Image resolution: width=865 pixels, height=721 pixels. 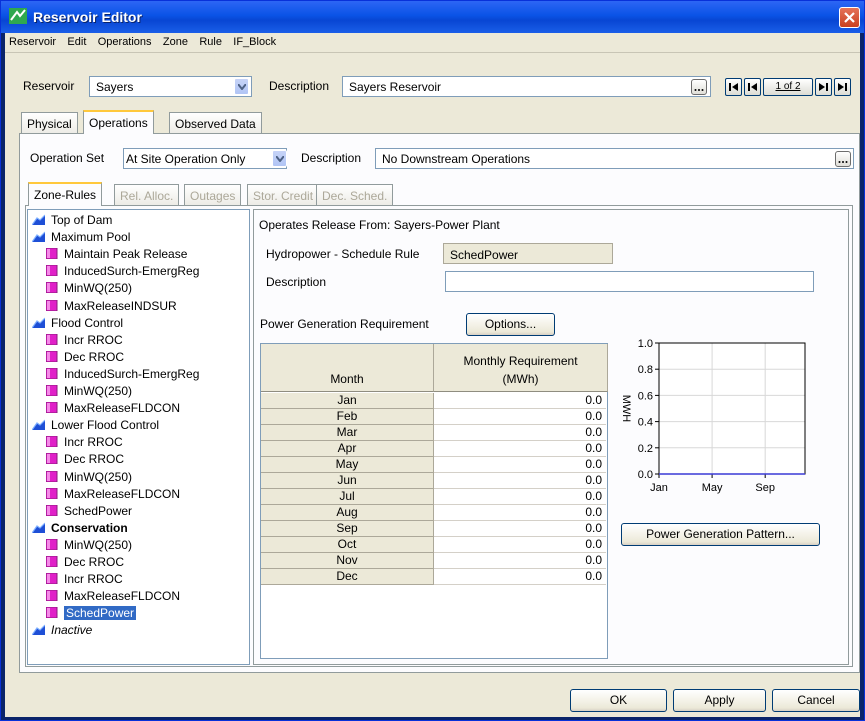 What do you see at coordinates (138, 323) in the screenshot?
I see `tree-zone-flood-control: Flood Control` at bounding box center [138, 323].